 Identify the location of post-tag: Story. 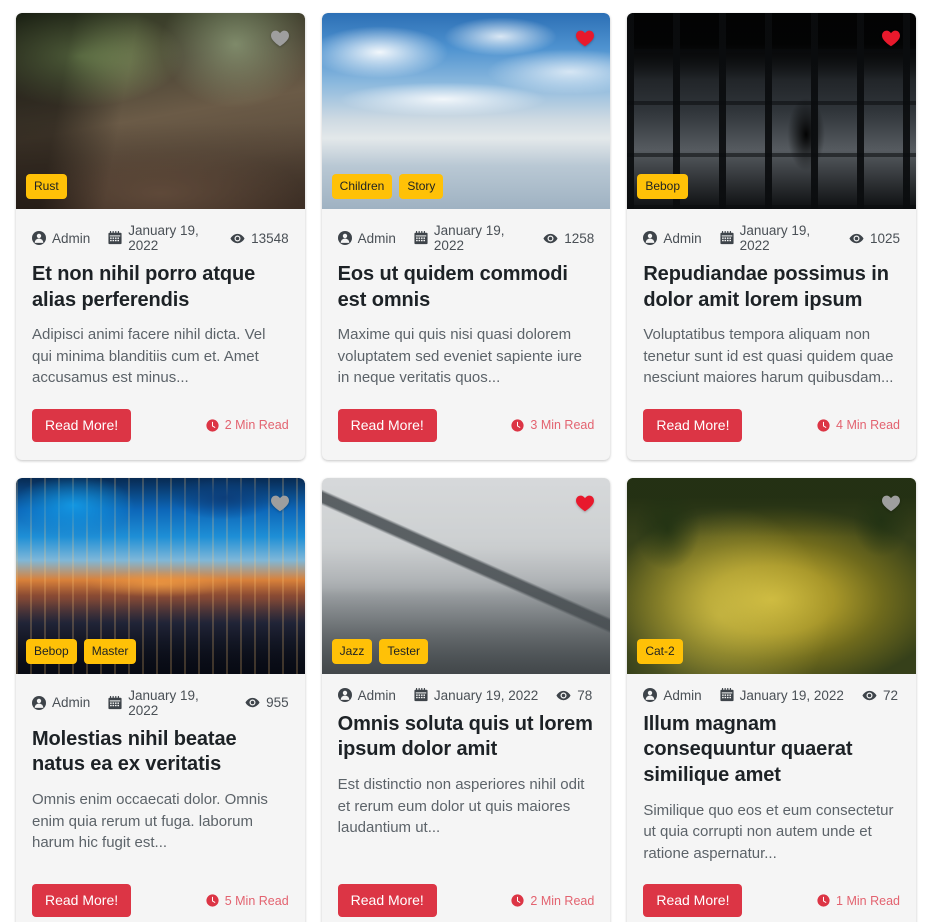
(421, 186).